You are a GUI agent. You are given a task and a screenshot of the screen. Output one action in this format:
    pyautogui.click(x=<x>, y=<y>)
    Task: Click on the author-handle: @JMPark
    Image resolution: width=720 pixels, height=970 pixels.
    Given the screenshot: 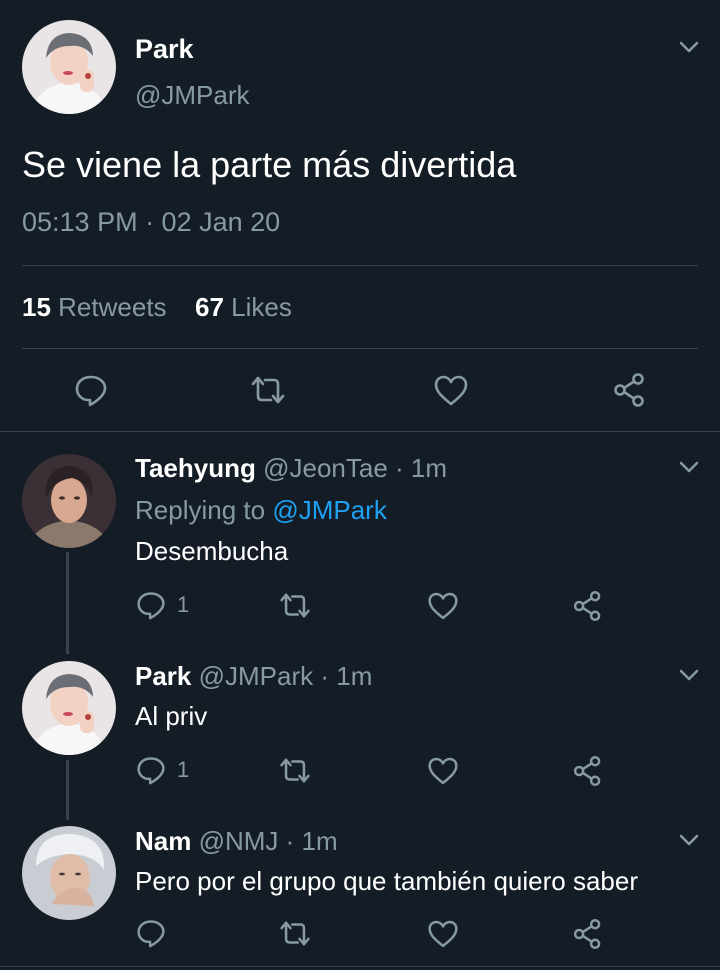 What is the action you would take?
    pyautogui.click(x=192, y=95)
    